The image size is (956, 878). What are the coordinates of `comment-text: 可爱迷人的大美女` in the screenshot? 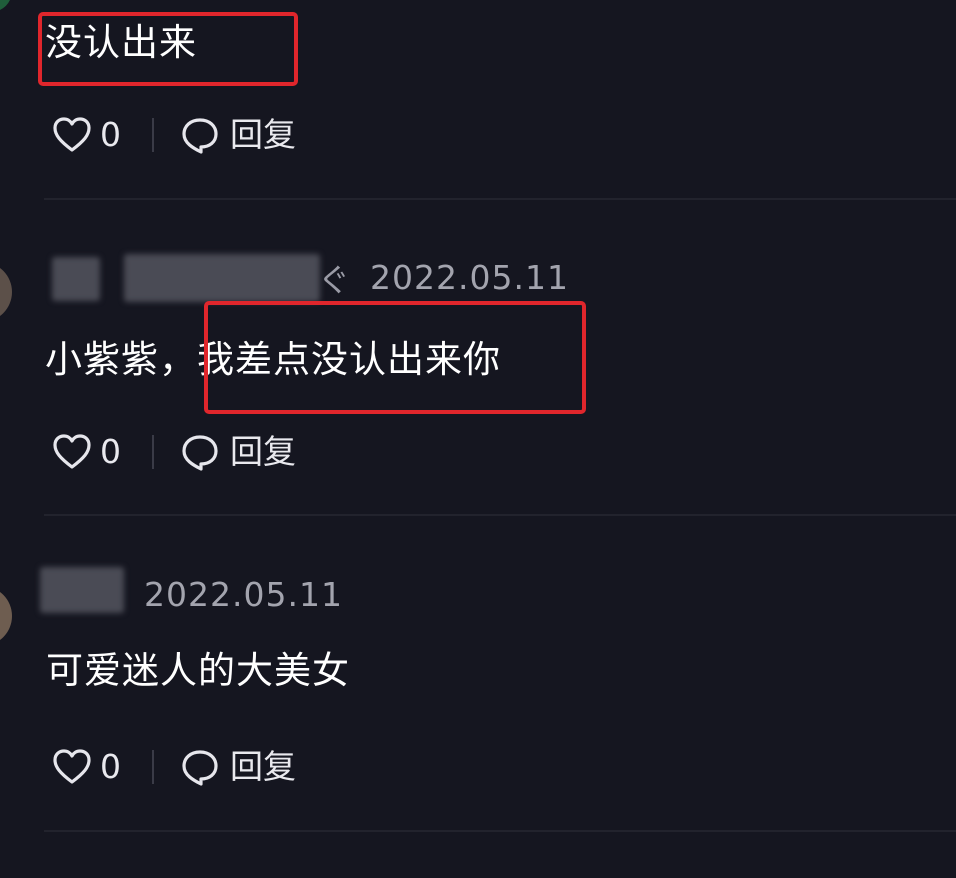 It's located at (198, 670).